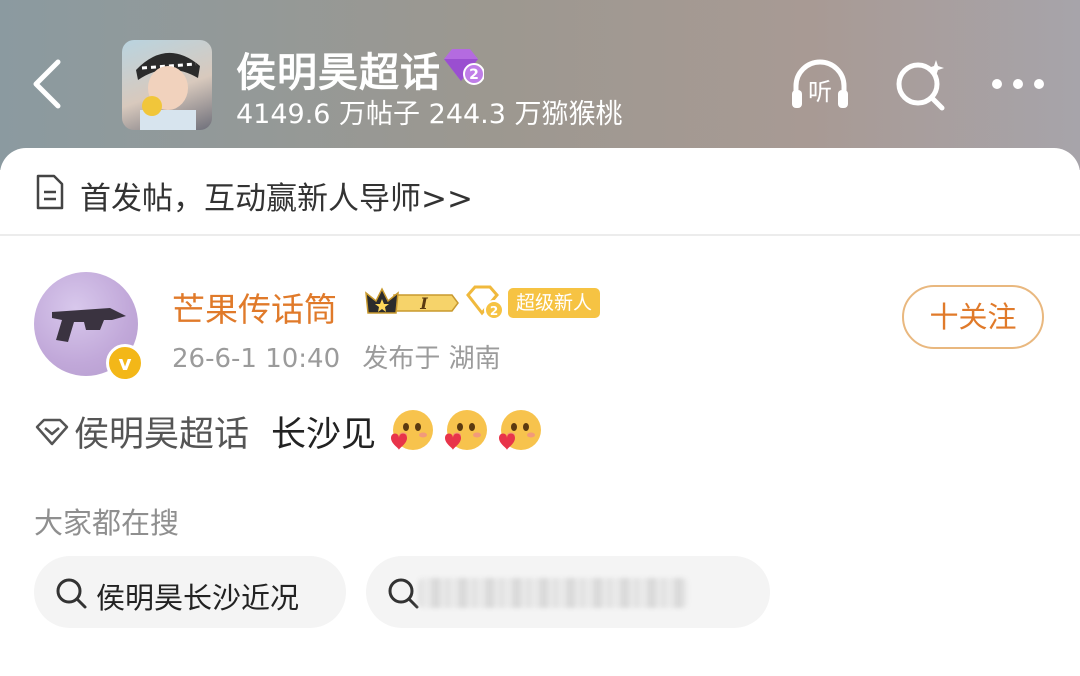 This screenshot has height=676, width=1080. Describe the element at coordinates (256, 359) in the screenshot. I see `post-time: 26-6-1 10:40` at that location.